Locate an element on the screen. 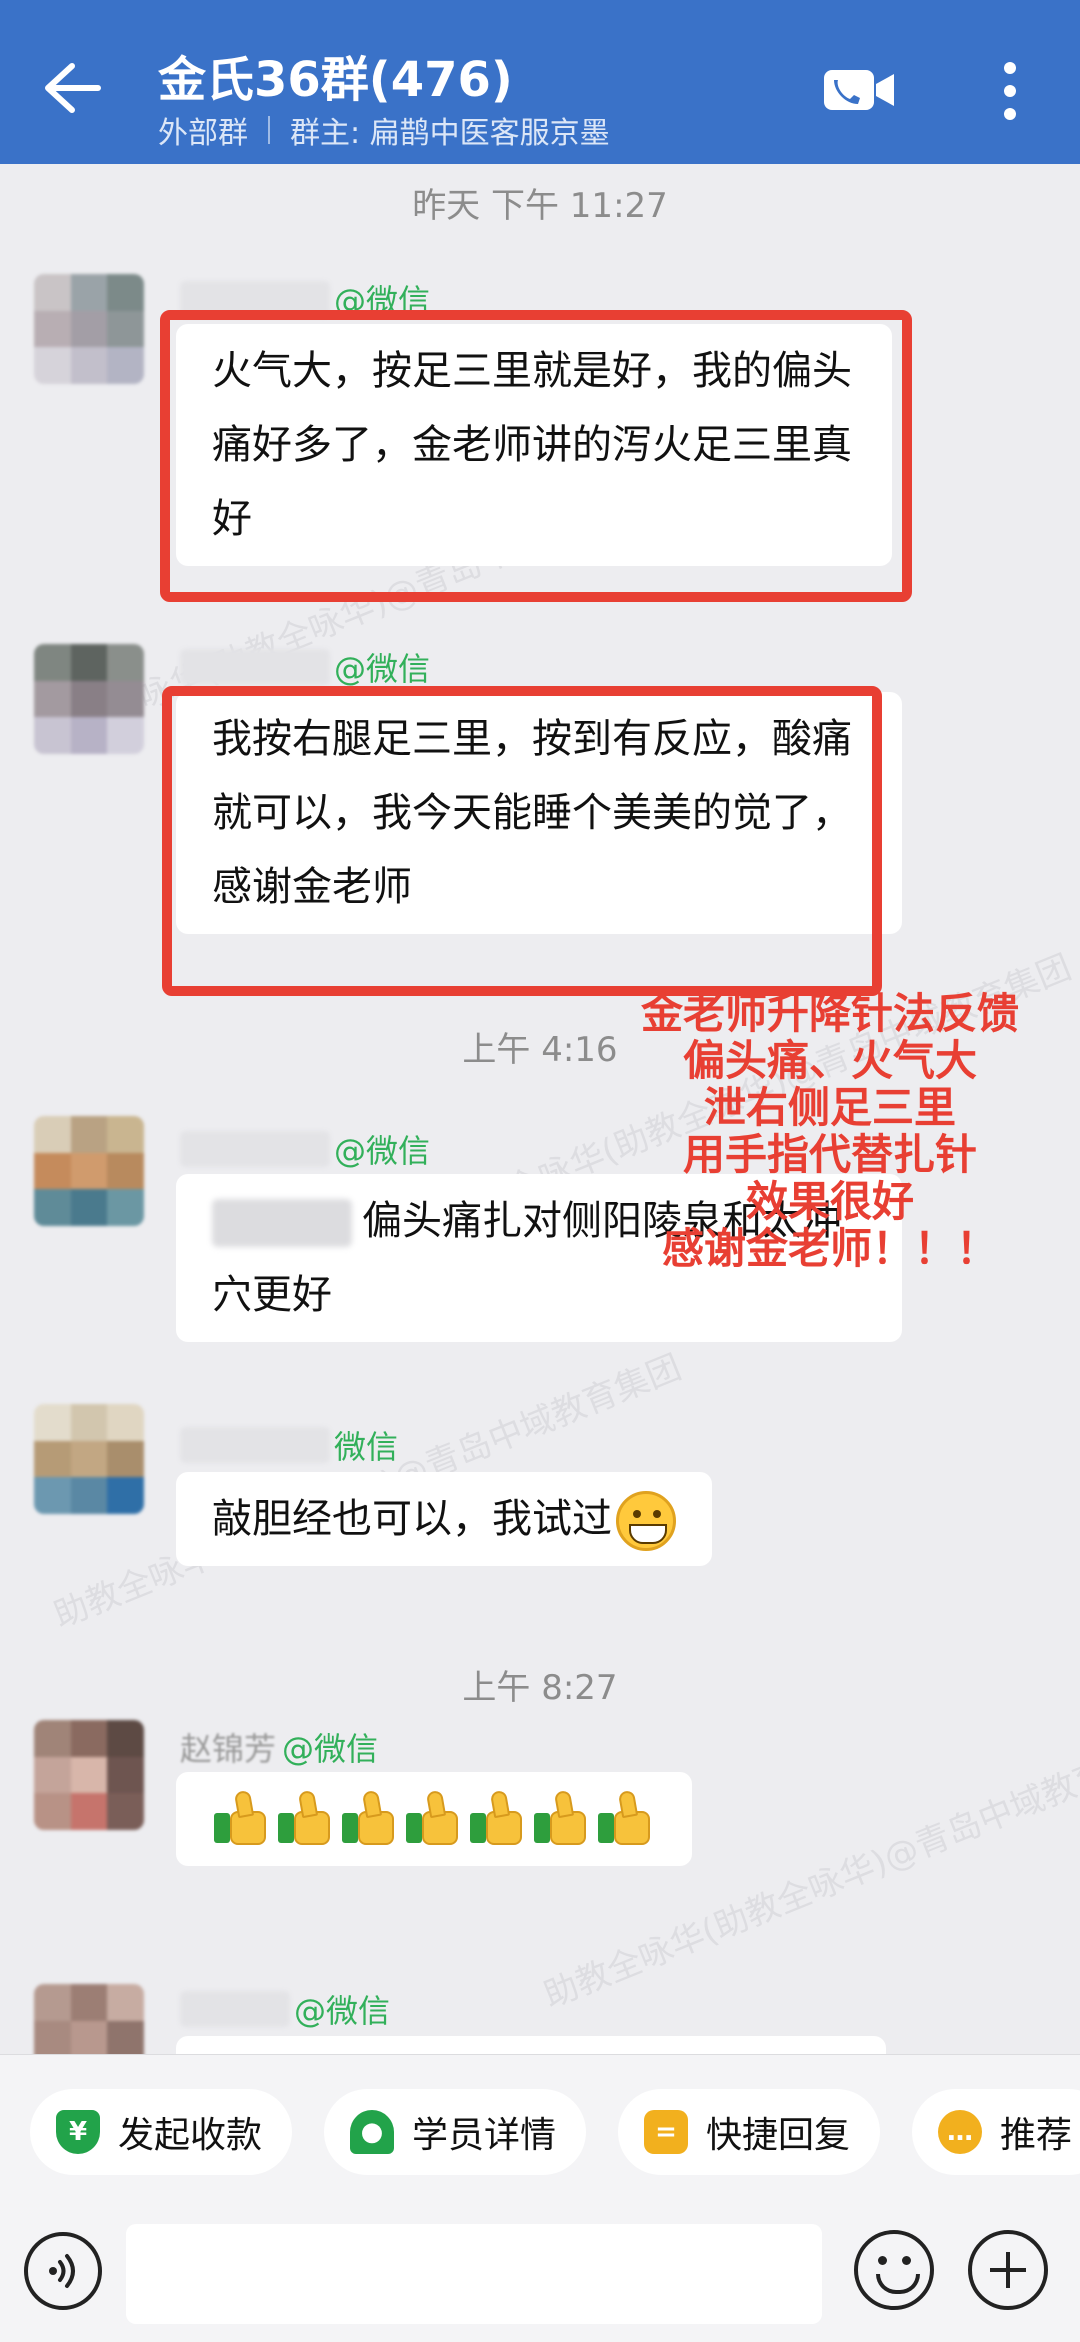  chip-label: 推荐 is located at coordinates (1036, 2135).